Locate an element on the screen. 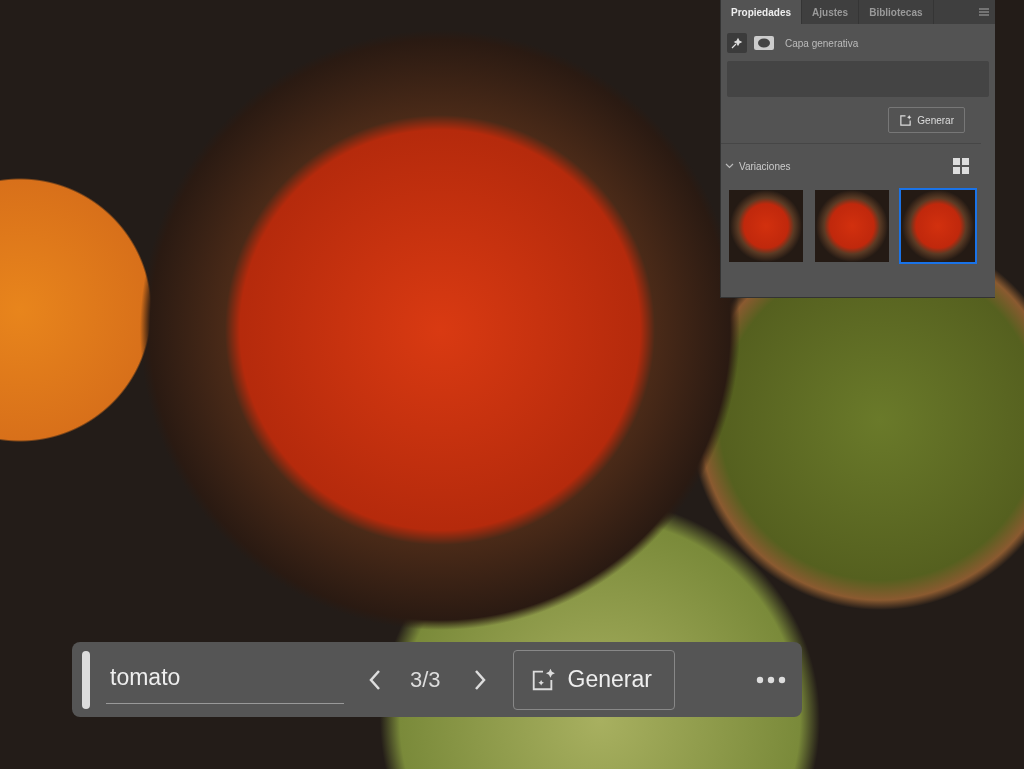 The height and width of the screenshot is (769, 1024). generate-icon is located at coordinates (906, 120).